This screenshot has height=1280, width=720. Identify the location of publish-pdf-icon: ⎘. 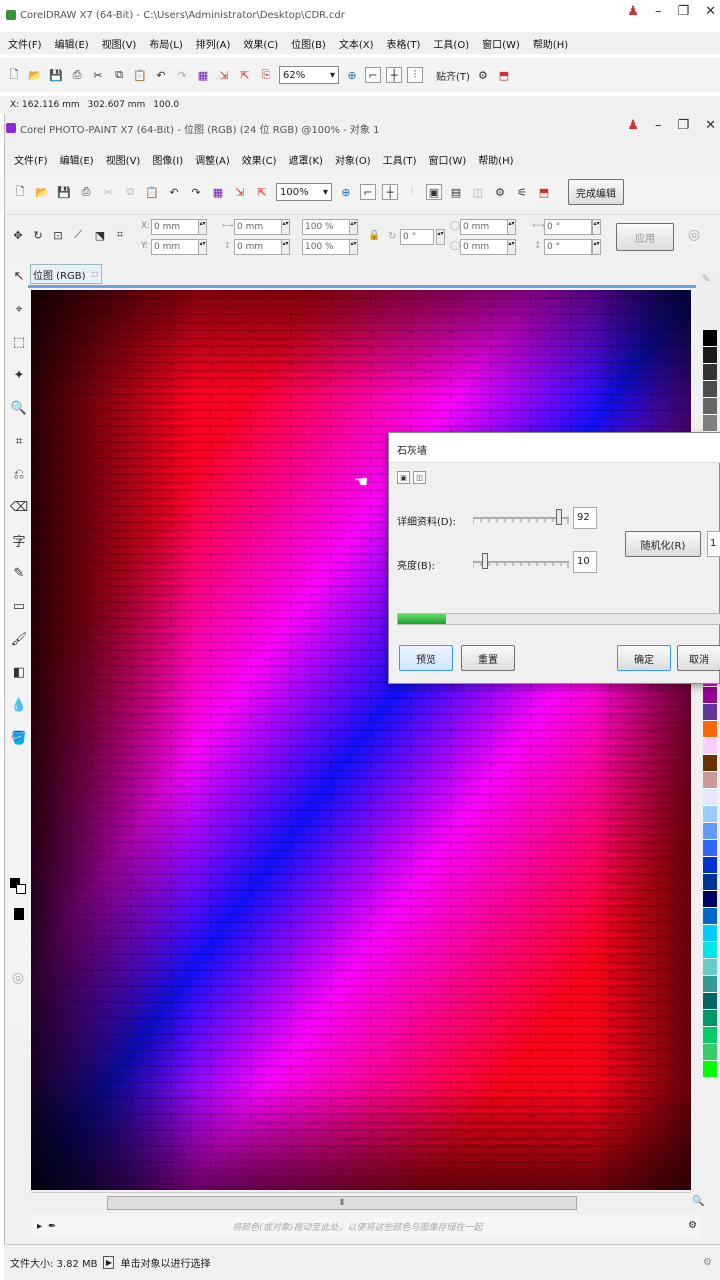
(266, 75).